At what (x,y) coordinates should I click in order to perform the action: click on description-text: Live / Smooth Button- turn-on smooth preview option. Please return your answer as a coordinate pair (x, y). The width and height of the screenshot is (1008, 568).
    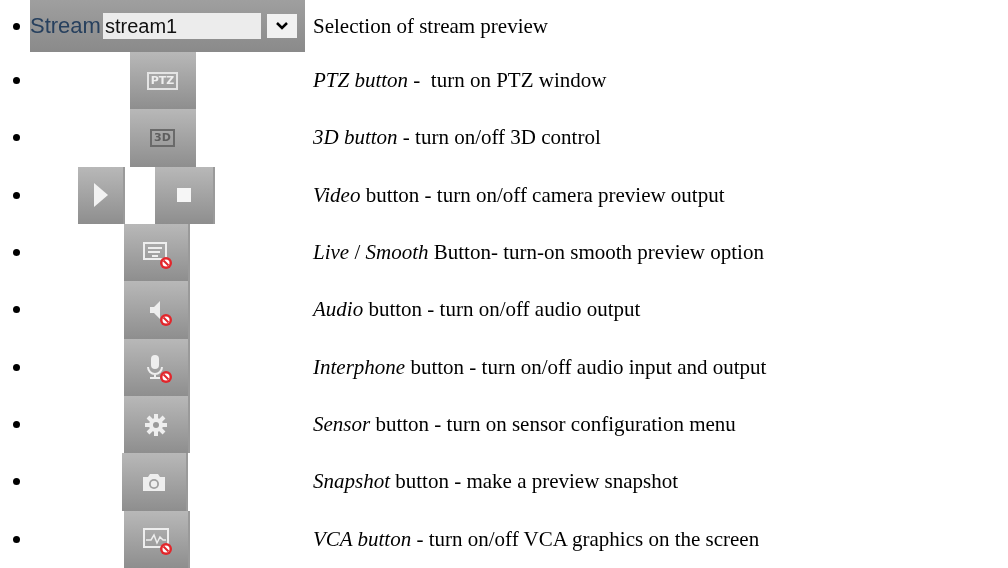
    Looking at the image, I should click on (539, 253).